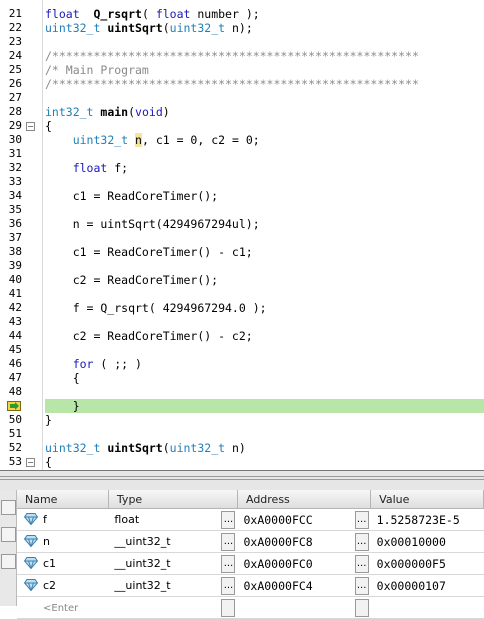 The height and width of the screenshot is (619, 484). Describe the element at coordinates (242, 238) in the screenshot. I see `code-line: 37` at that location.